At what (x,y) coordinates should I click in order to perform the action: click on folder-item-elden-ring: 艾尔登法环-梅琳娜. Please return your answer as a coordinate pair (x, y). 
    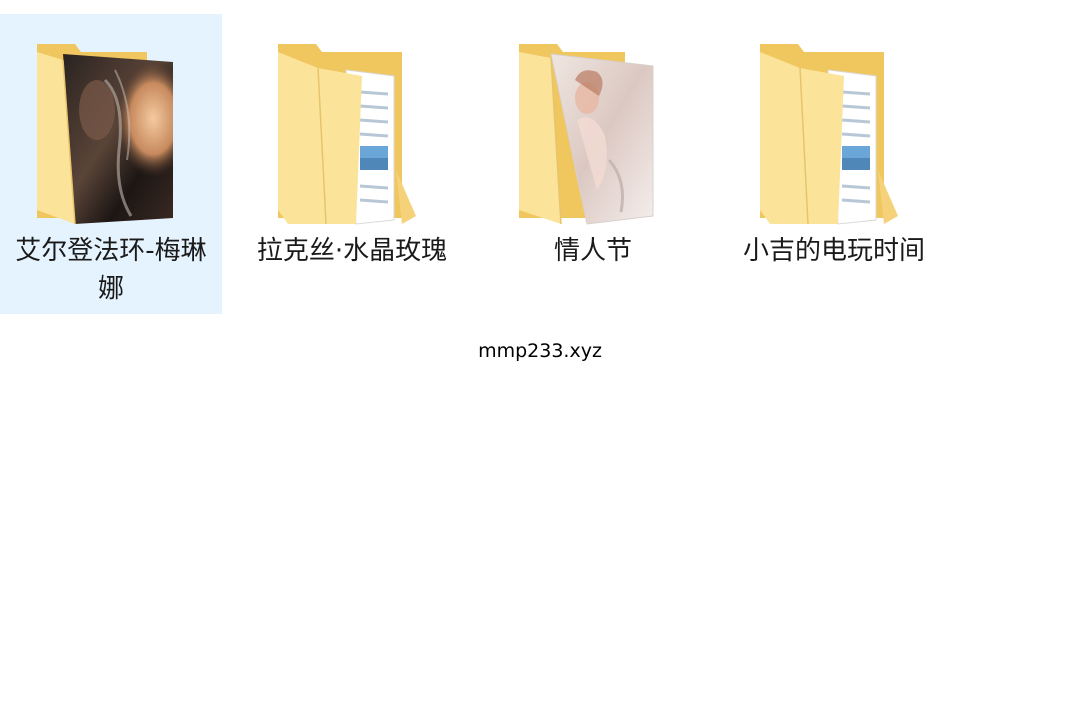
    Looking at the image, I should click on (111, 164).